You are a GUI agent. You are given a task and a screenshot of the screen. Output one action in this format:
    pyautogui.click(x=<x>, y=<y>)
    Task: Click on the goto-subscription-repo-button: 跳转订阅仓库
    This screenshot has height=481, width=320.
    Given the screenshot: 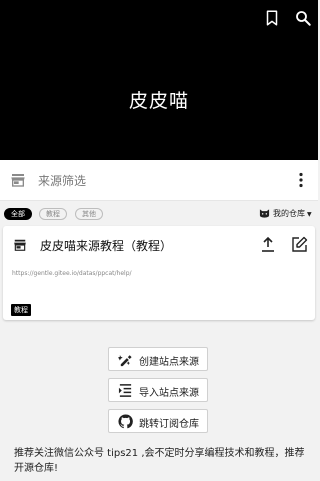 What is the action you would take?
    pyautogui.click(x=158, y=421)
    